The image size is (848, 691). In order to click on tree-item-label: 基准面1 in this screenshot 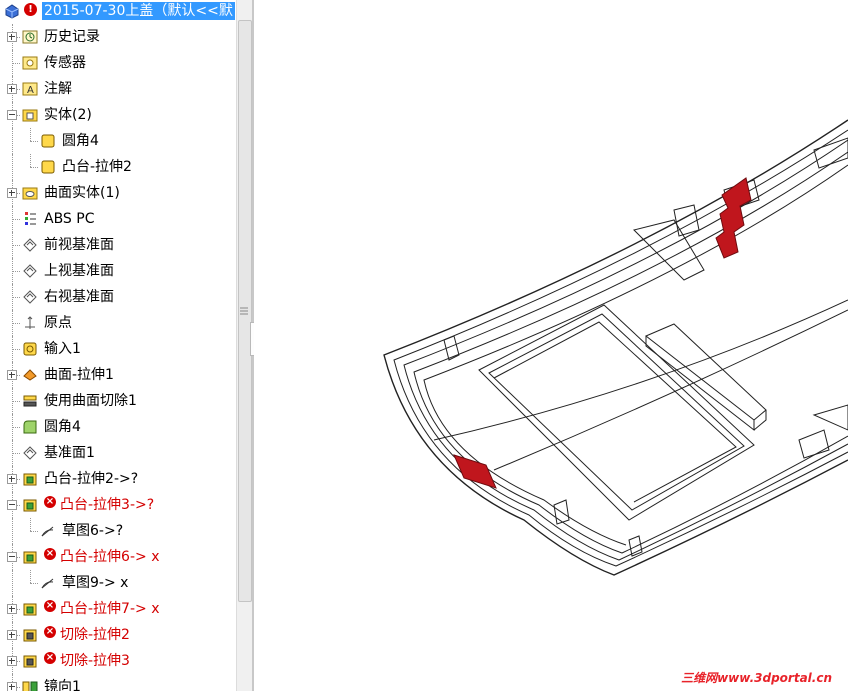, I will do `click(69, 453)`.